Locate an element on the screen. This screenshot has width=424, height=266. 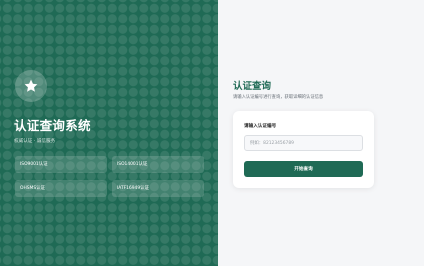
brand-title: 认证查询系统 is located at coordinates (52, 125).